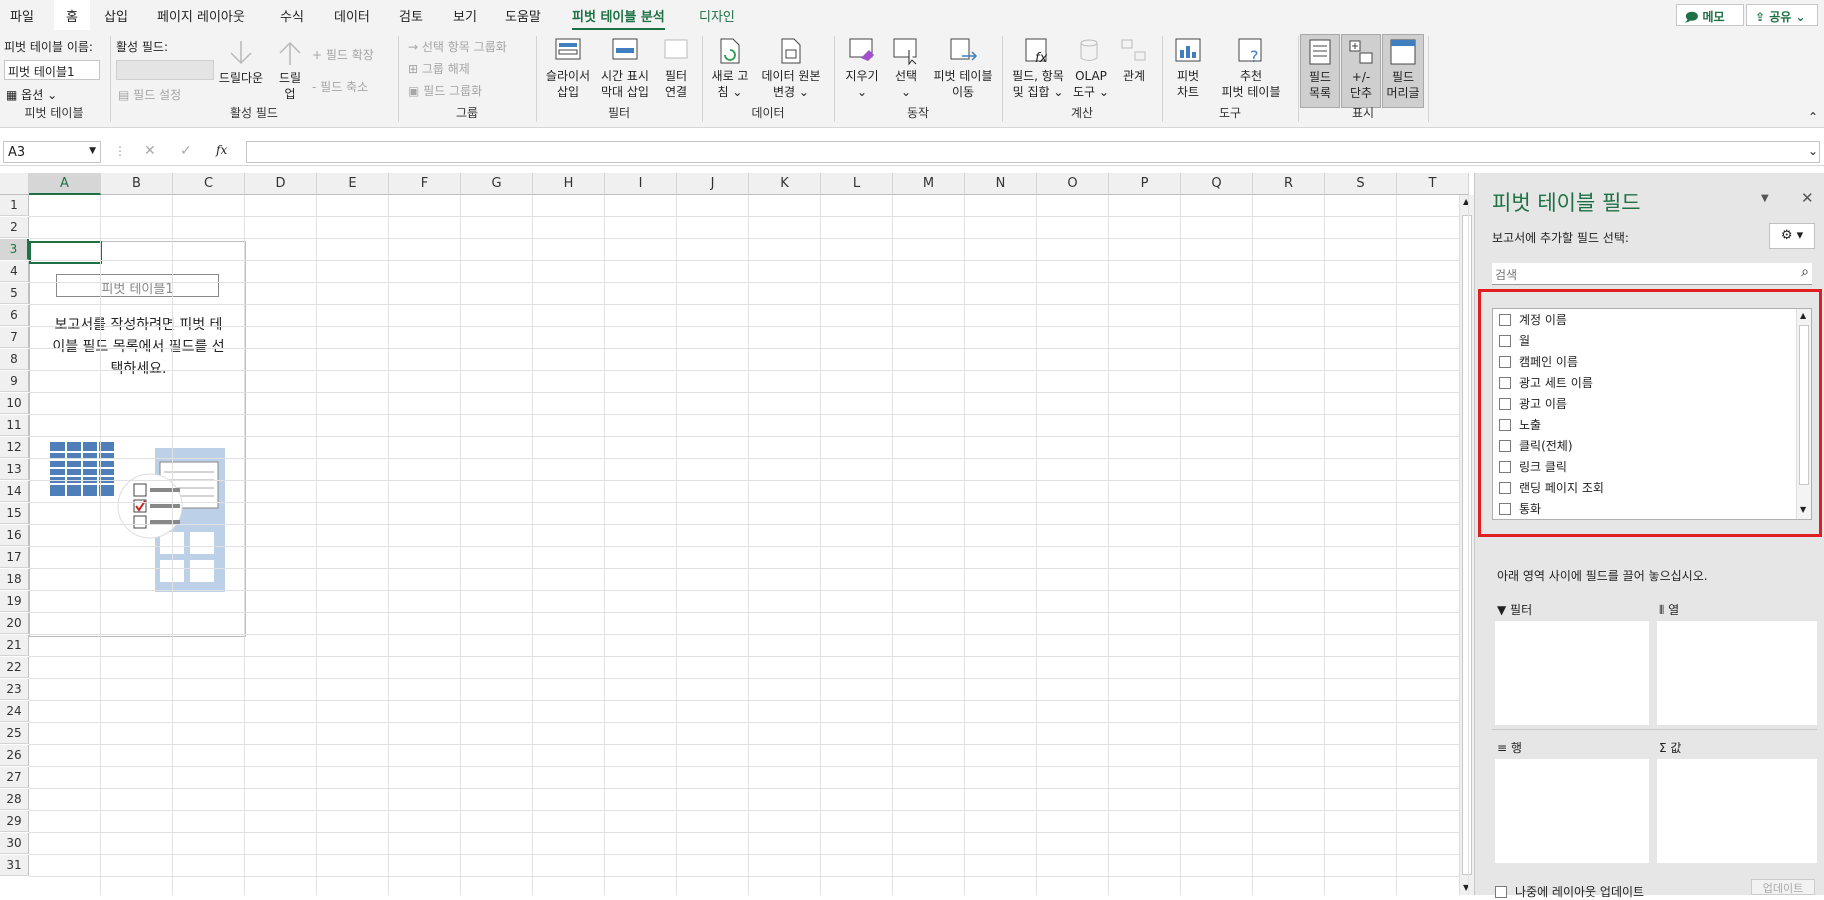 Image resolution: width=1824 pixels, height=900 pixels. I want to click on field-item: 캠페인 이름, so click(1538, 361).